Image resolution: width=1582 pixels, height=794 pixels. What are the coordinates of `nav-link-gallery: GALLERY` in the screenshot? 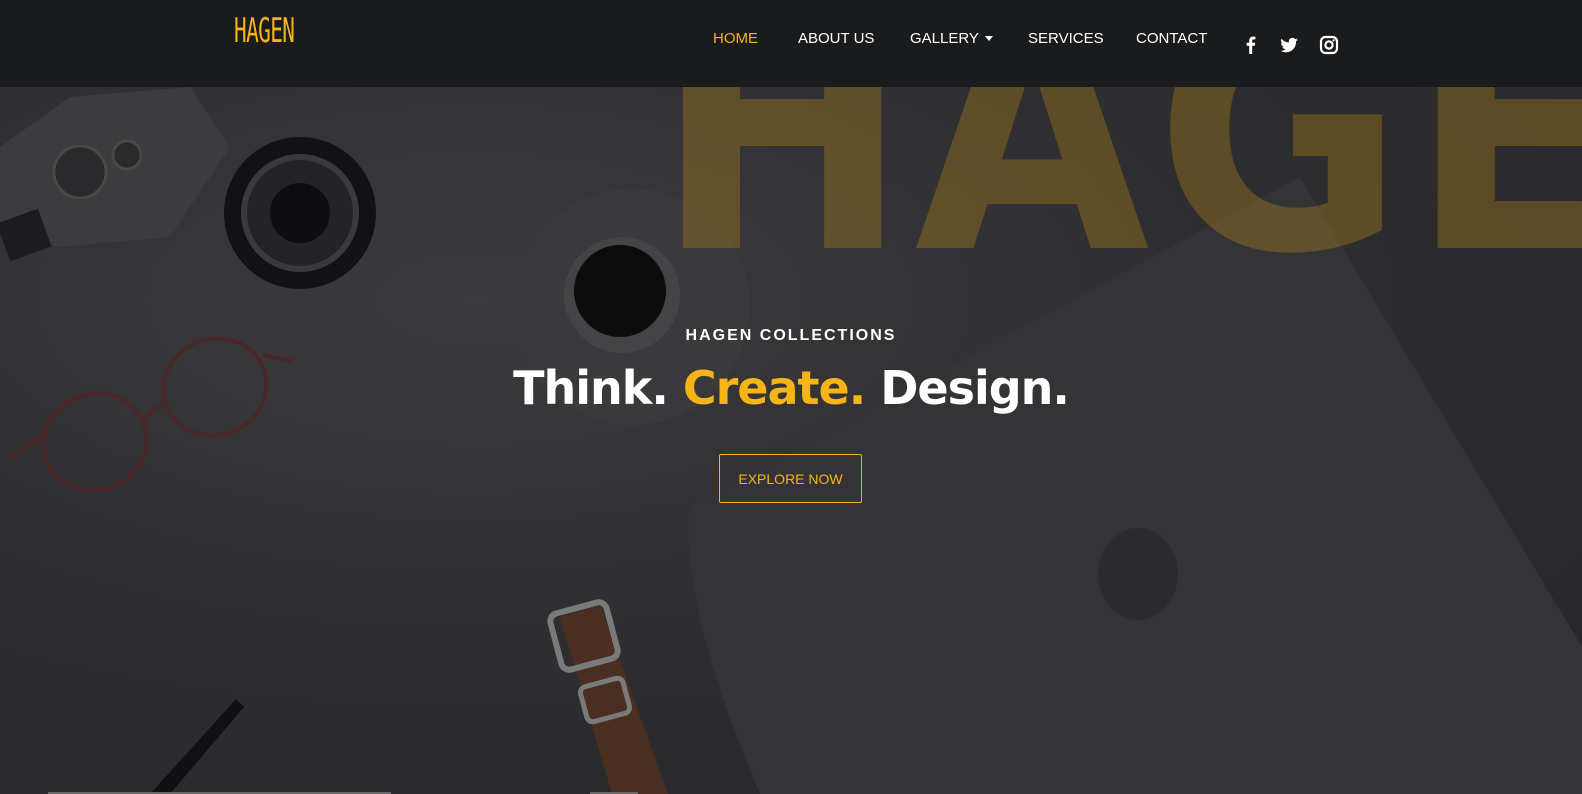 It's located at (951, 38).